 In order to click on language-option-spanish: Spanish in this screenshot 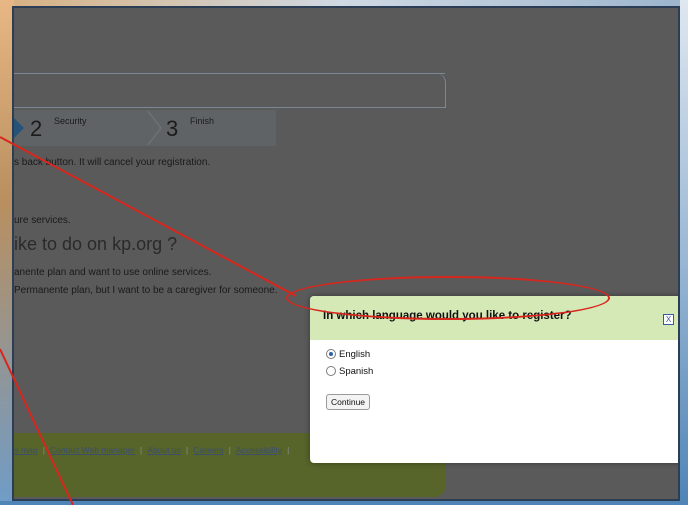, I will do `click(349, 371)`.